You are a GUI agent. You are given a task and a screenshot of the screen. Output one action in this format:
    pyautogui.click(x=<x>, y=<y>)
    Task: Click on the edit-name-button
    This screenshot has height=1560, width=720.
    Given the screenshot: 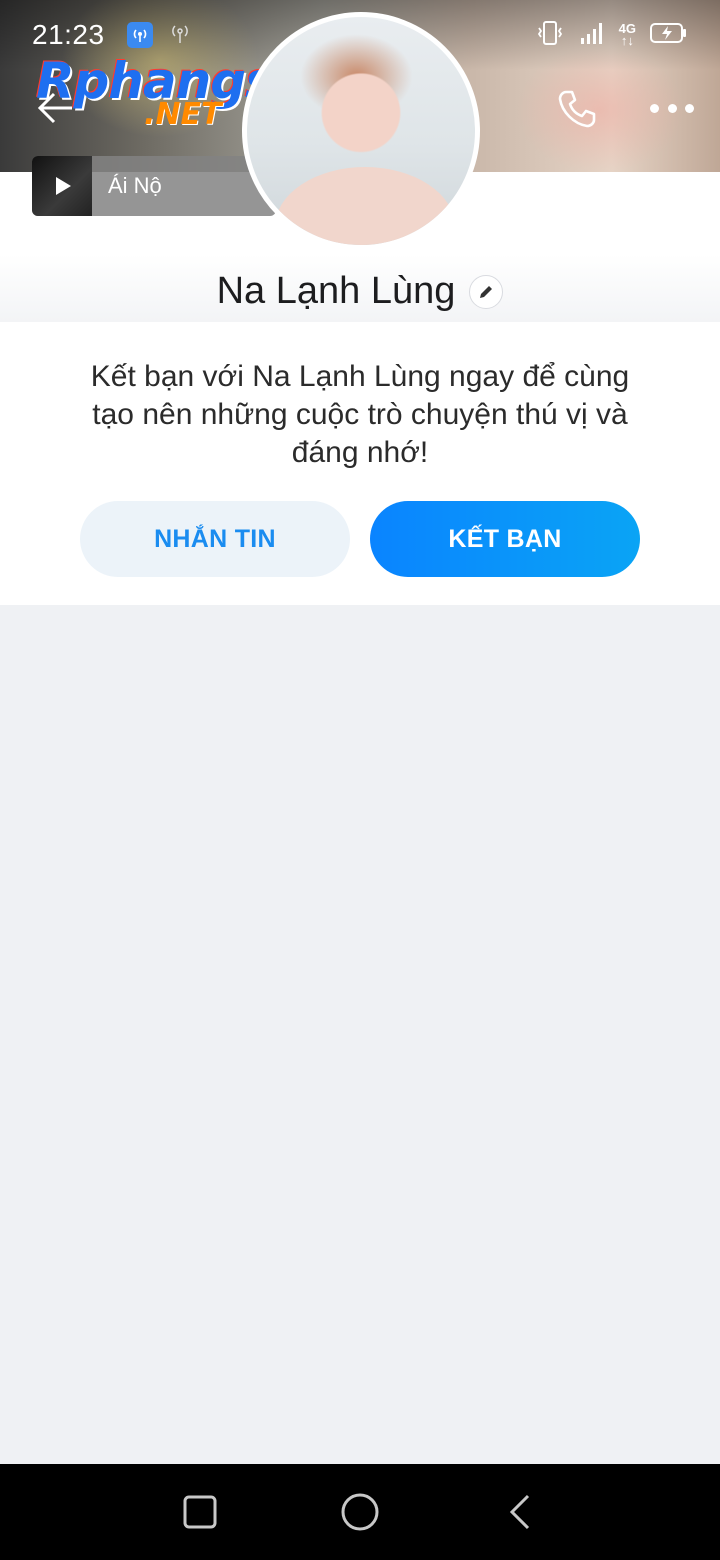 What is the action you would take?
    pyautogui.click(x=486, y=292)
    